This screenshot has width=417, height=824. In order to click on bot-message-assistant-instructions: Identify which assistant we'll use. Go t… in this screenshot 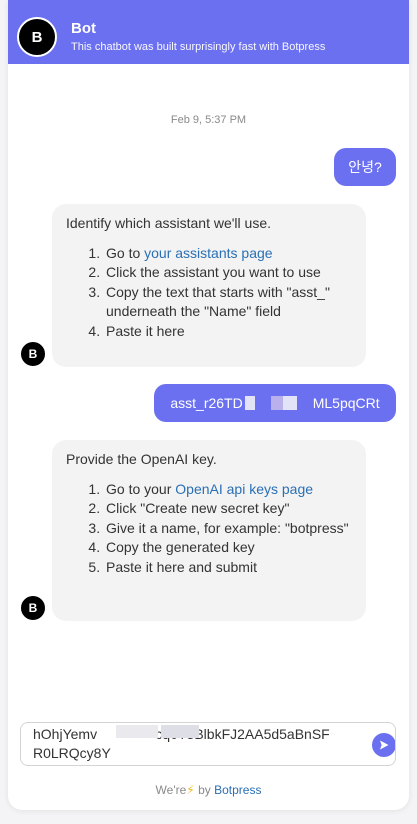, I will do `click(209, 285)`.